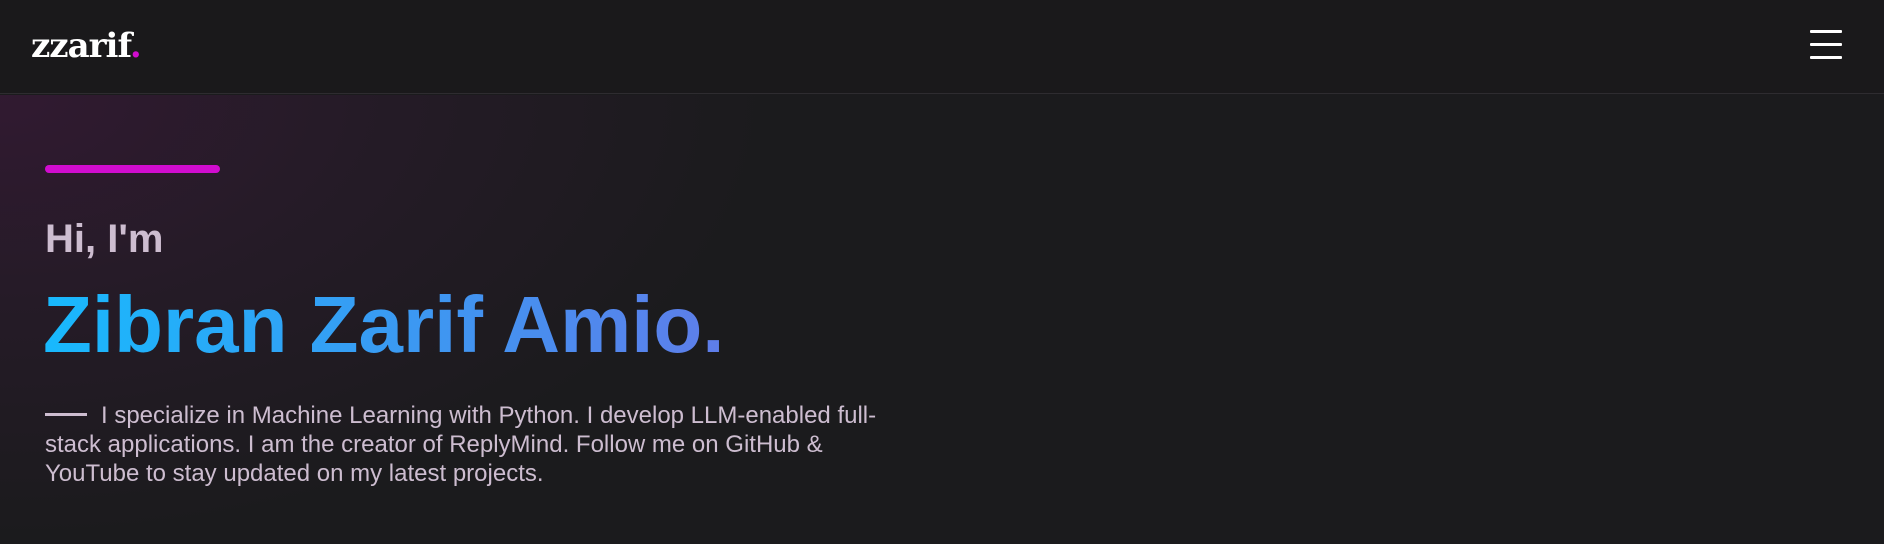 The image size is (1884, 544). Describe the element at coordinates (104, 239) in the screenshot. I see `hero-greeting: Hi, I'm` at that location.